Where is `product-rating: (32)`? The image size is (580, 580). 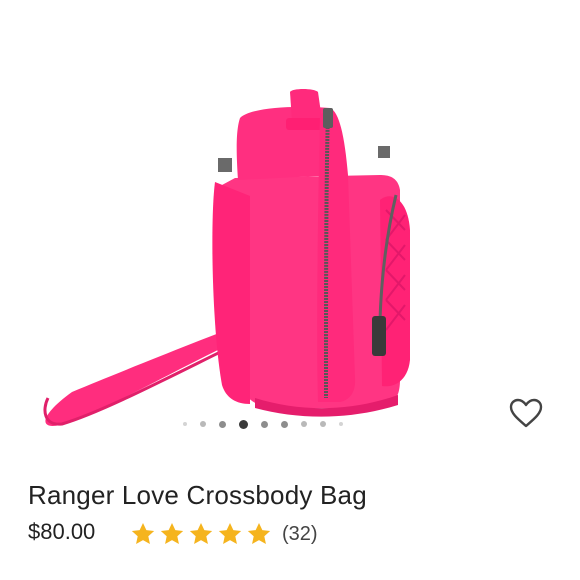 product-rating: (32) is located at coordinates (224, 534).